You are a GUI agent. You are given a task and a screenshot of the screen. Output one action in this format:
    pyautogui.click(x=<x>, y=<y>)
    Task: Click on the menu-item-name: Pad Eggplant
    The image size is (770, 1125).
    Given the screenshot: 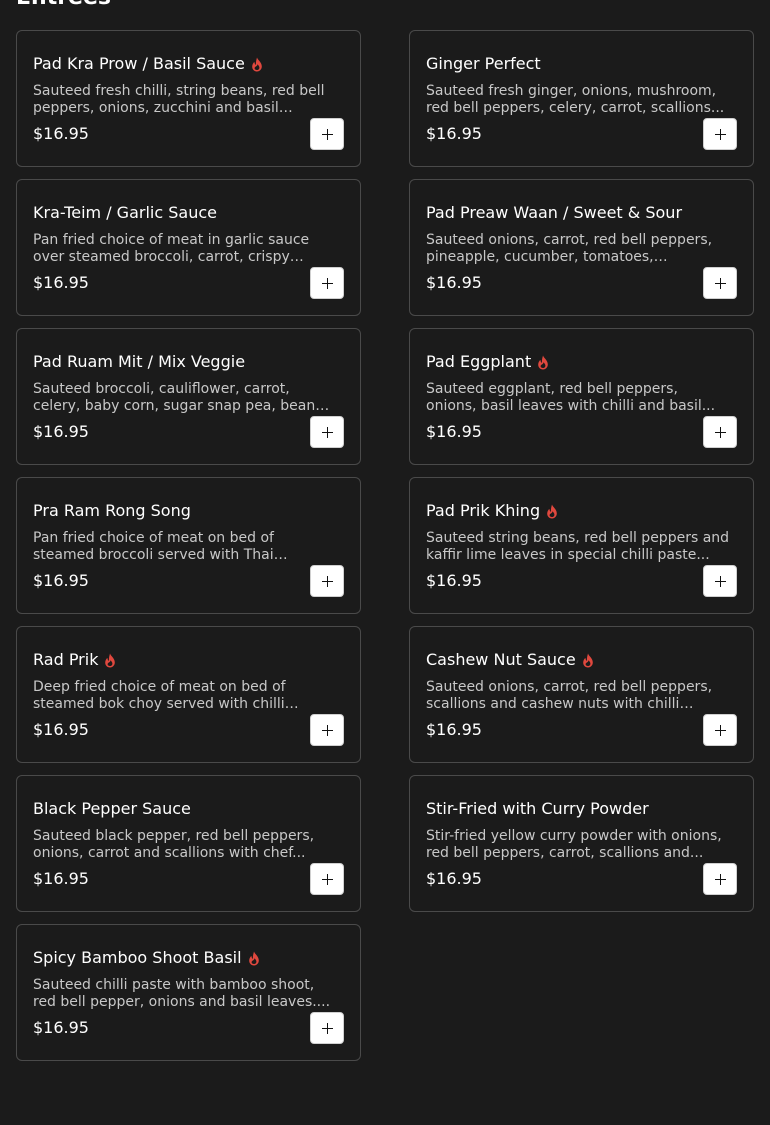 What is the action you would take?
    pyautogui.click(x=479, y=361)
    